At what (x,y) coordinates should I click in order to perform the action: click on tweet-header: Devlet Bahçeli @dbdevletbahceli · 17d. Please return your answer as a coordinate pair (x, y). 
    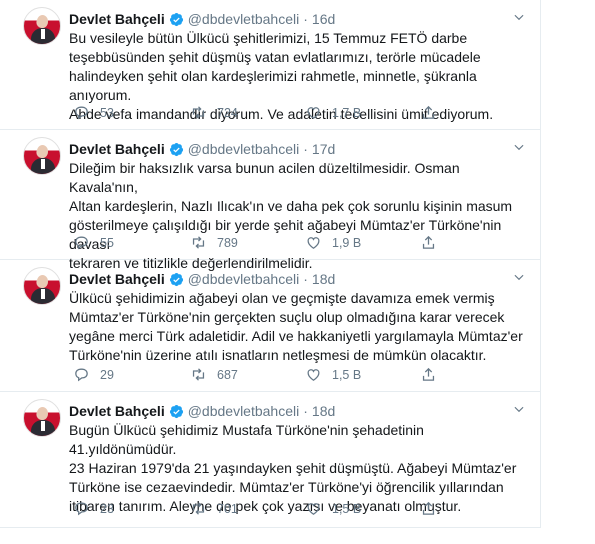
    Looking at the image, I should click on (202, 149).